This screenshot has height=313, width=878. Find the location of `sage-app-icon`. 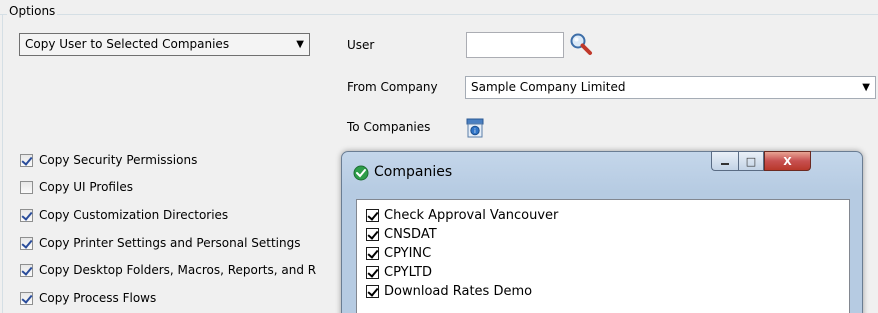

sage-app-icon is located at coordinates (361, 173).